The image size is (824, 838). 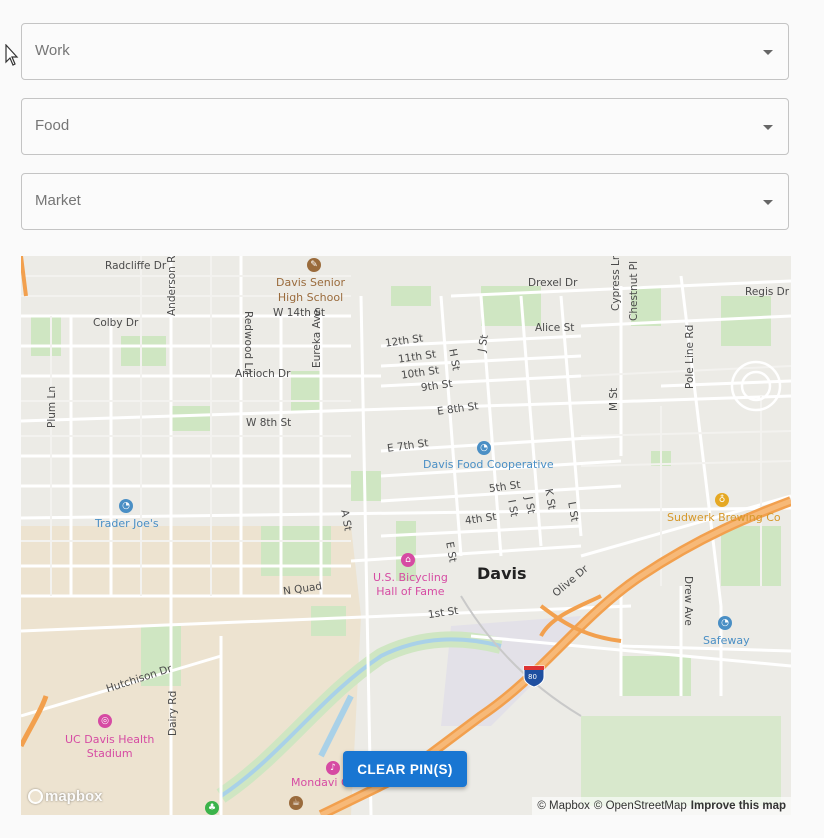 I want to click on street-label: Cypress Ln, so click(x=616, y=283).